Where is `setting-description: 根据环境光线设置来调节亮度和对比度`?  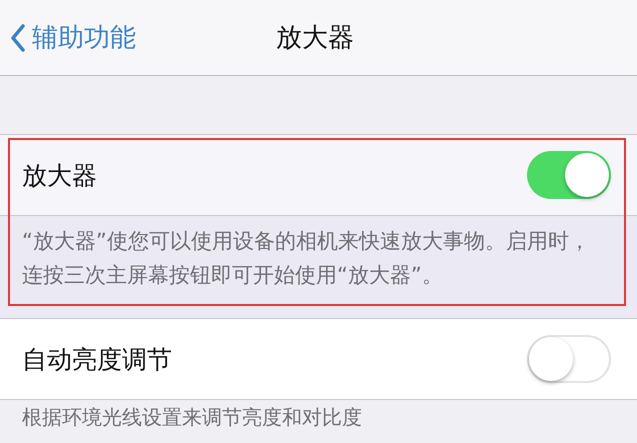
setting-description: 根据环境光线设置来调节亮度和对比度 is located at coordinates (192, 417).